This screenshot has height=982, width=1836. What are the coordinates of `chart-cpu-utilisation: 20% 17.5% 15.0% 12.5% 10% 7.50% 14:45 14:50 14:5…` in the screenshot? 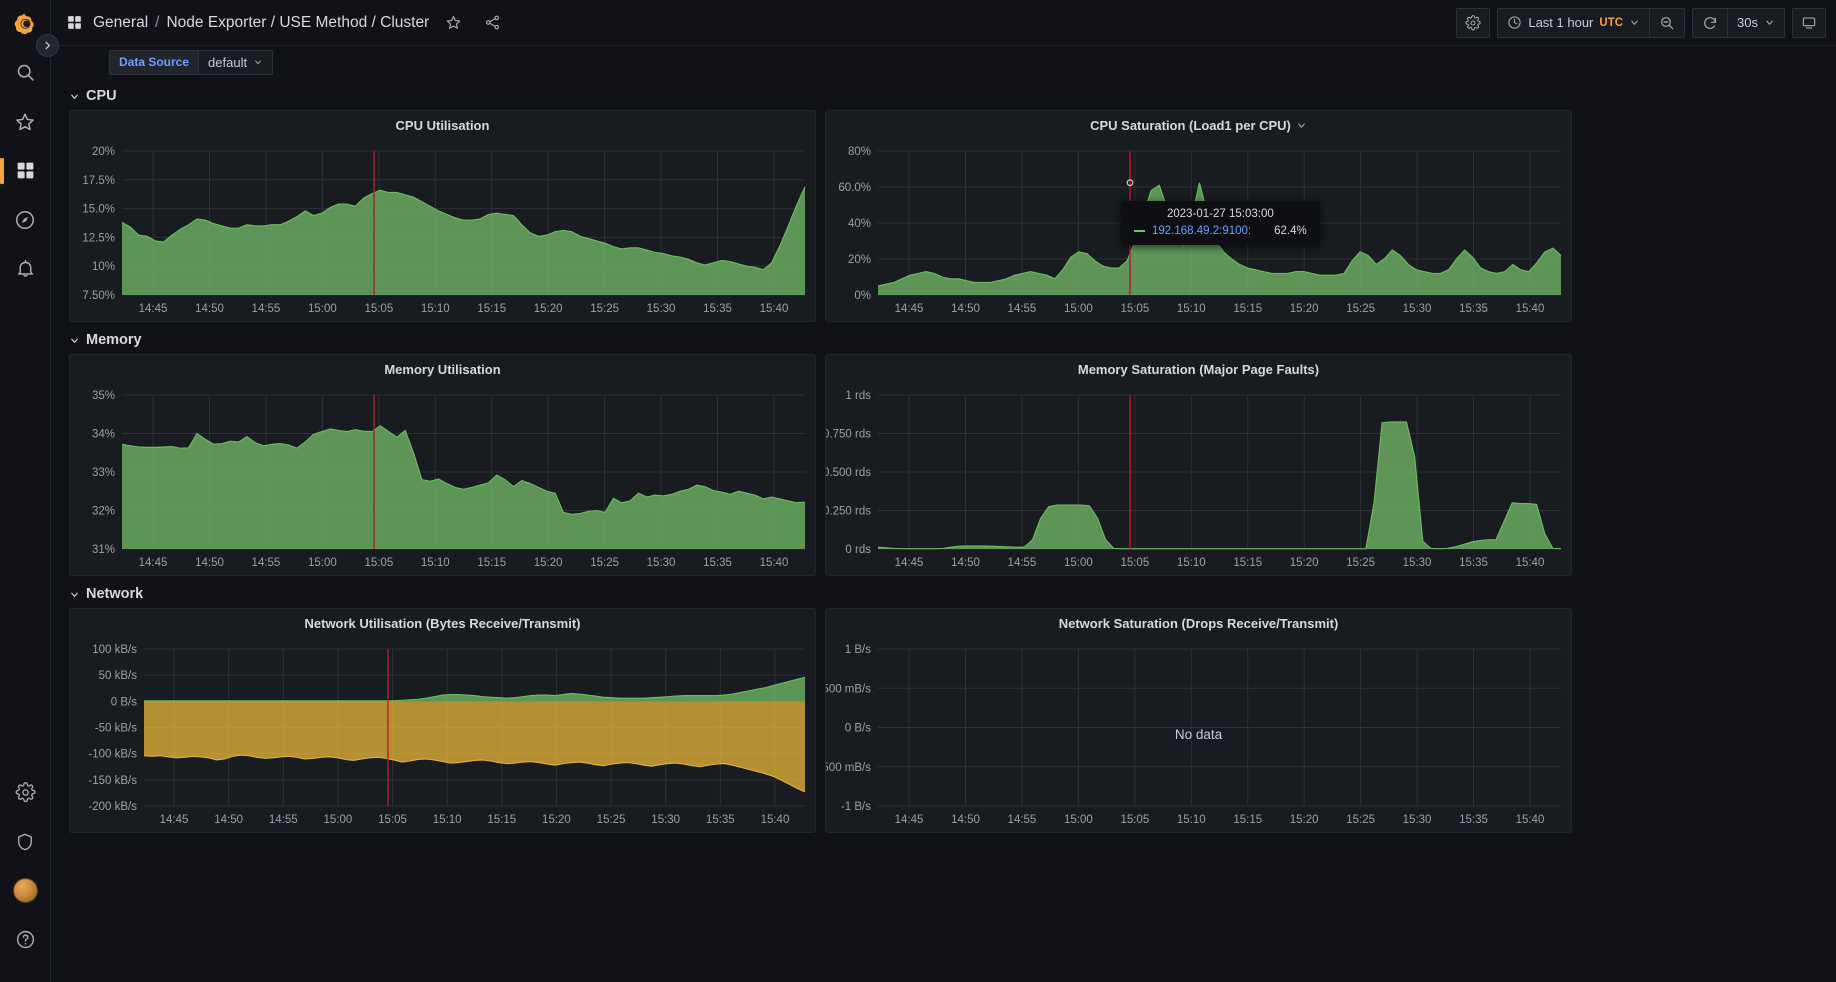 It's located at (442, 230).